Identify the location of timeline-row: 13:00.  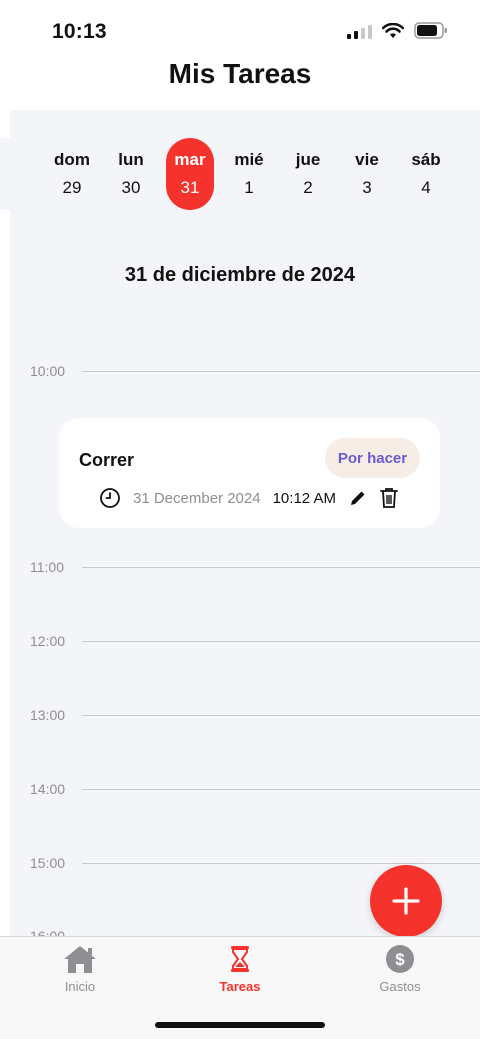
(255, 715).